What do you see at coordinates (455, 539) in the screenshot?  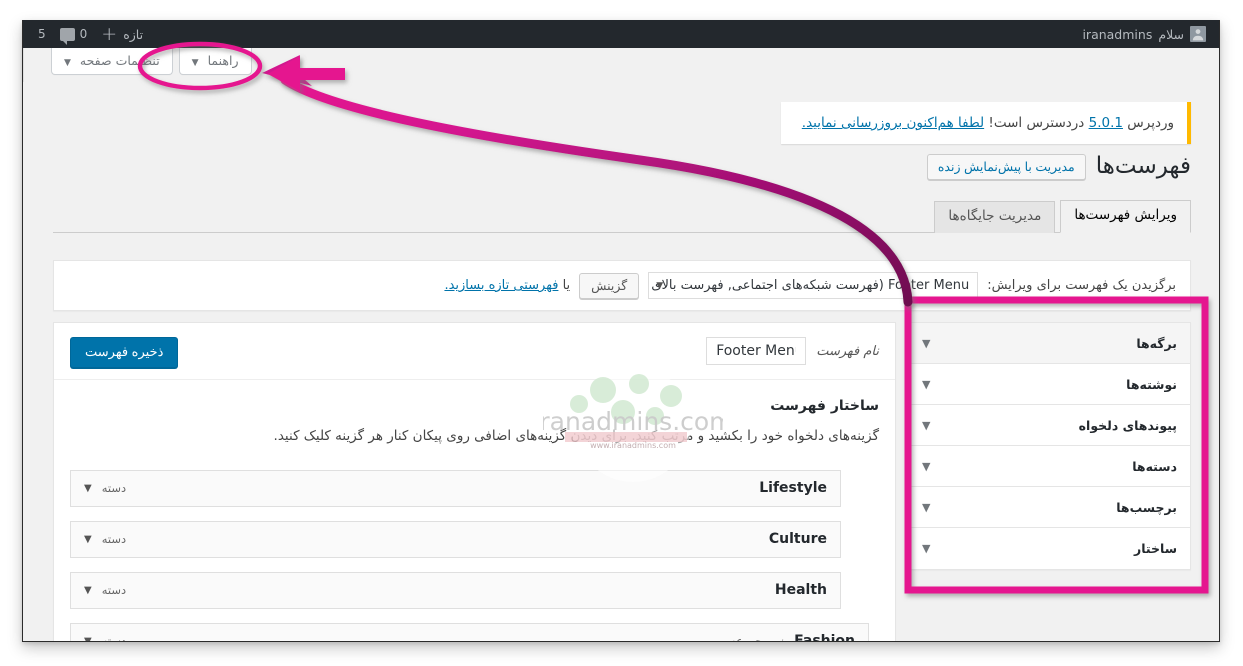 I see `menu-item-row: Culture دسته ▼` at bounding box center [455, 539].